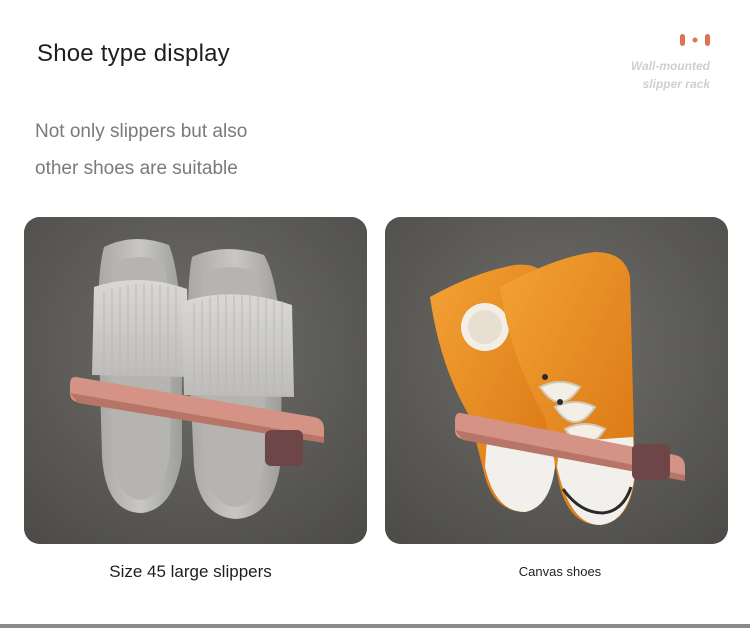 This screenshot has height=628, width=750. I want to click on brand-logo: Wall-mounted slipper rack, so click(630, 62).